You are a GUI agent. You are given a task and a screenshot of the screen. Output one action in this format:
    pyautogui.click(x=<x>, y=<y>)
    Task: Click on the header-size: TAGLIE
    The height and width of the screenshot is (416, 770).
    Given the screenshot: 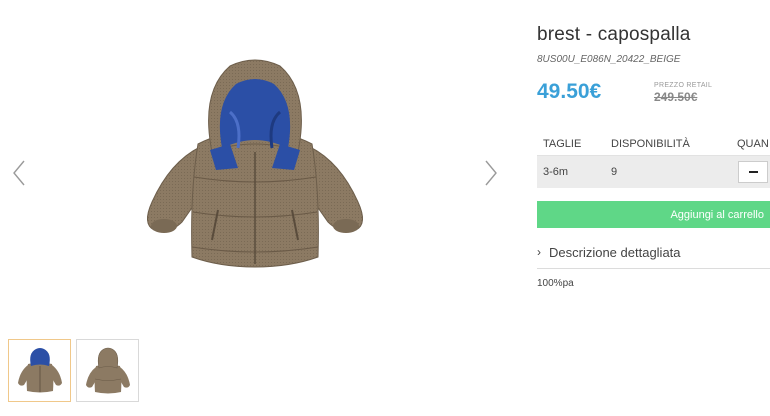 What is the action you would take?
    pyautogui.click(x=562, y=144)
    